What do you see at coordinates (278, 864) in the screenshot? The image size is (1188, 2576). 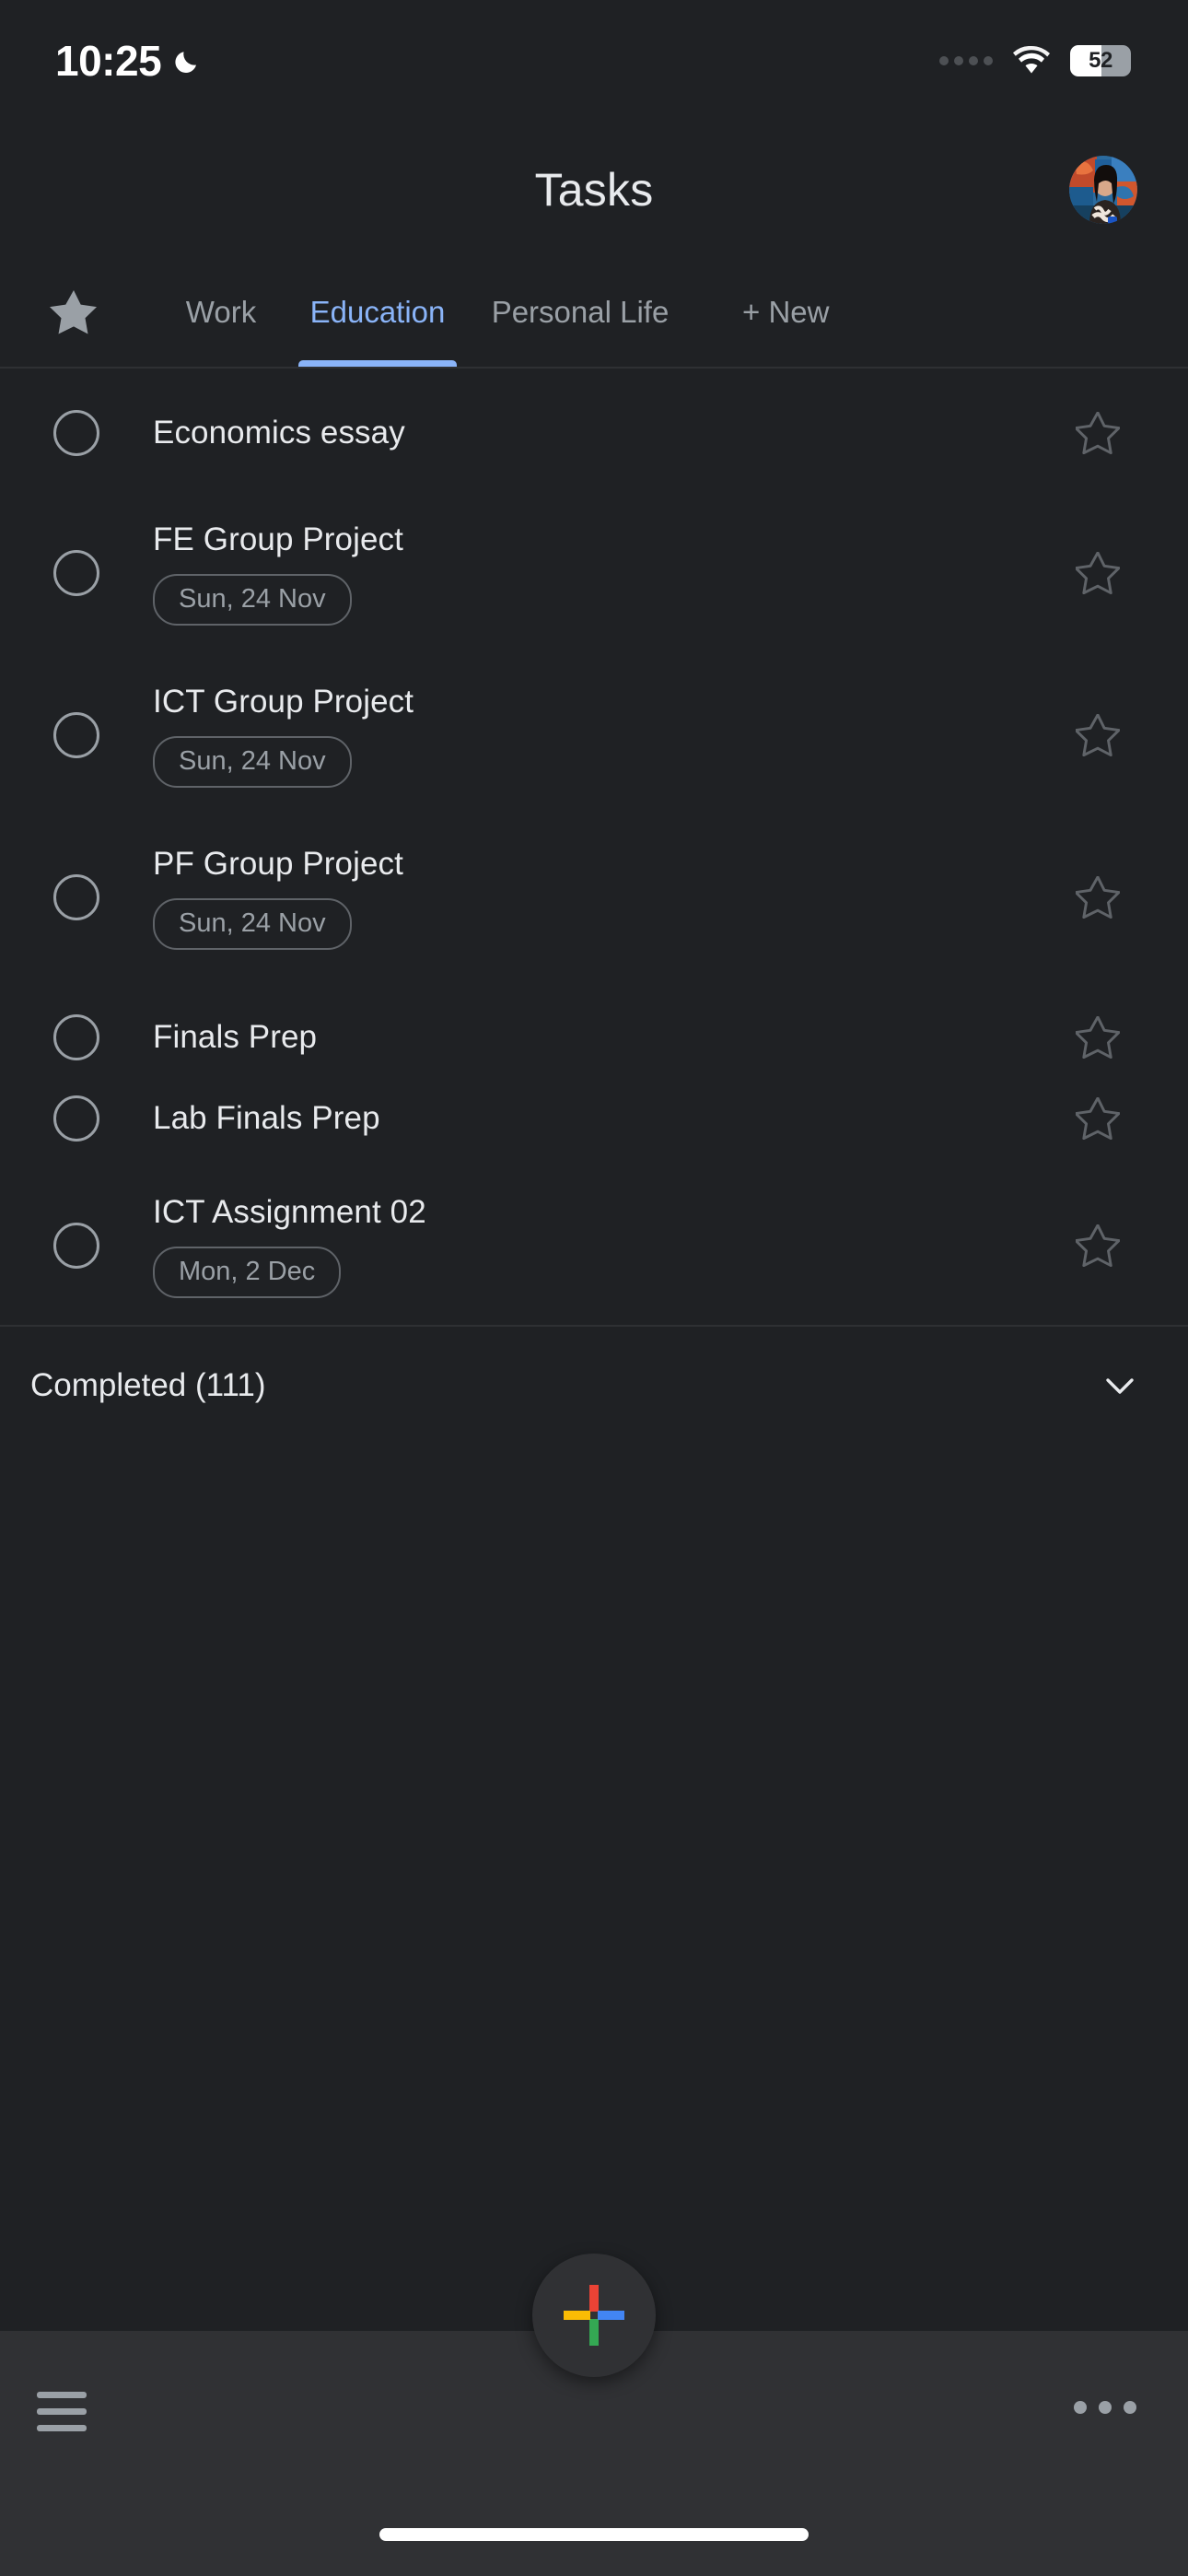 I see `task-title: PF Group Project` at bounding box center [278, 864].